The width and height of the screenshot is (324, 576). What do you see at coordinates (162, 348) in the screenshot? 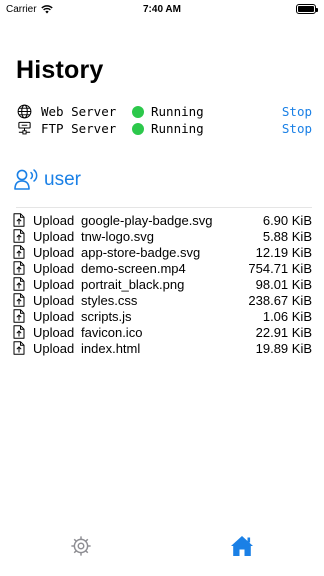
I see `list-item: Upload index.html 19.89 KiB` at bounding box center [162, 348].